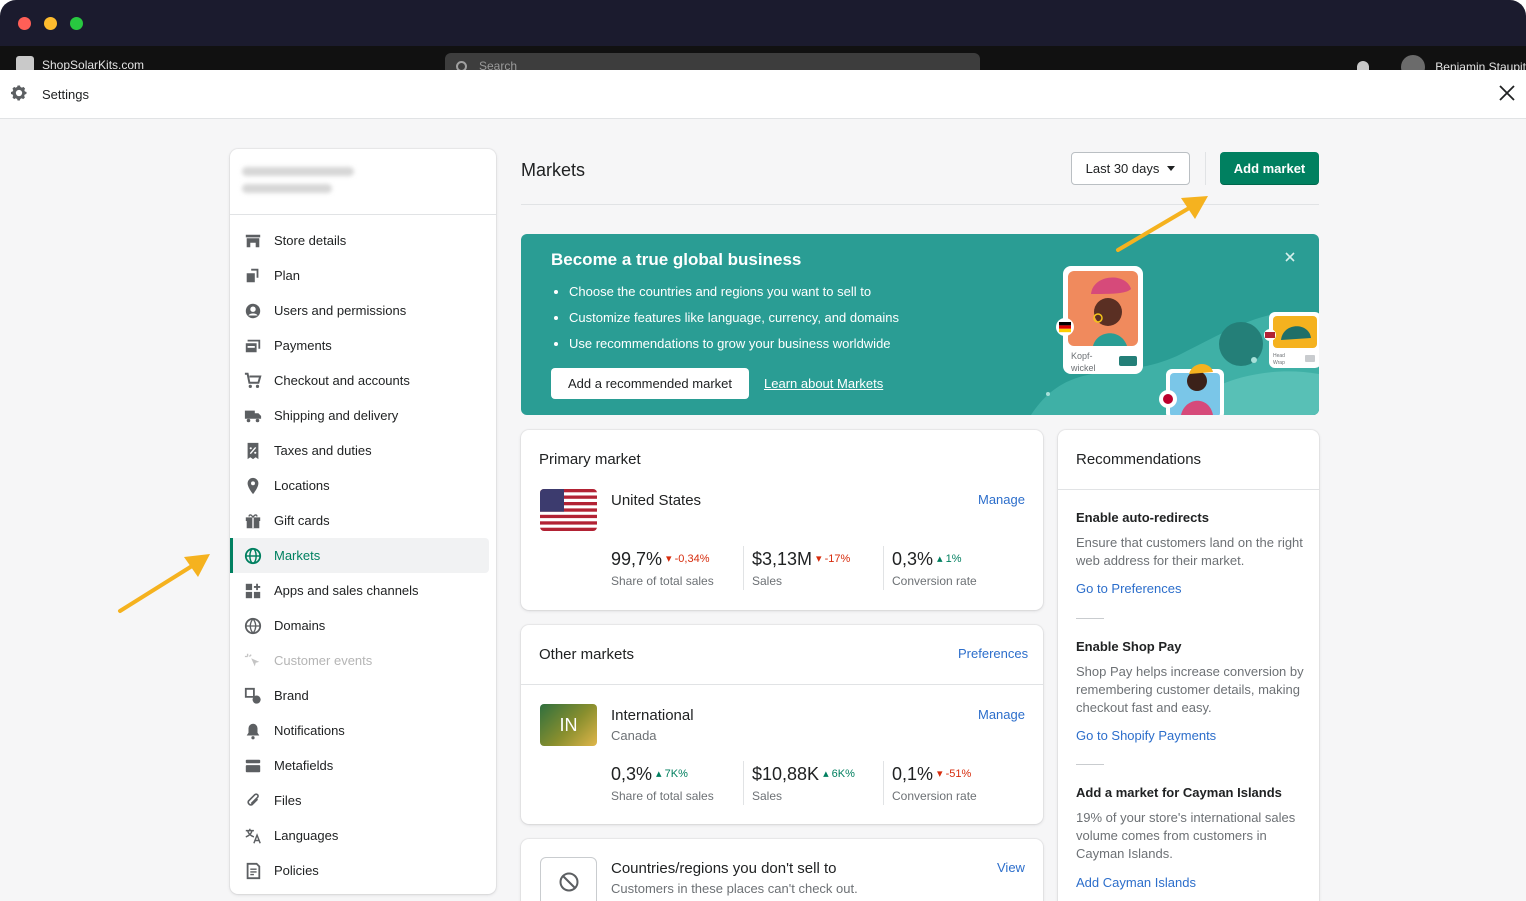 Image resolution: width=1526 pixels, height=901 pixels. Describe the element at coordinates (1363, 65) in the screenshot. I see `notification-bell-icon` at that location.